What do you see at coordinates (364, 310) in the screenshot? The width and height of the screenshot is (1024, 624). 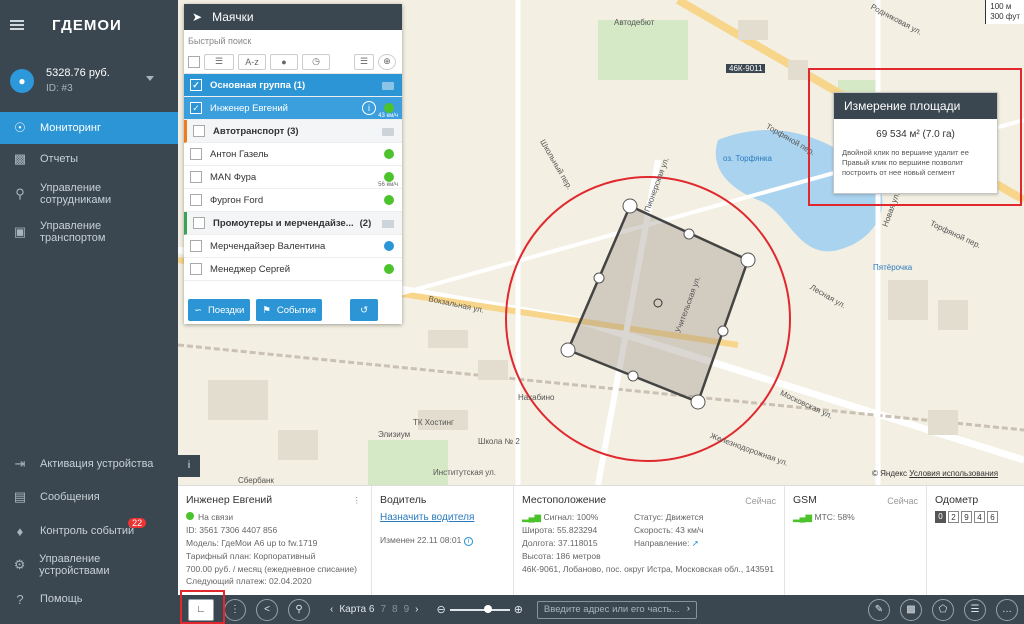 I see `history-icon: ↺` at bounding box center [364, 310].